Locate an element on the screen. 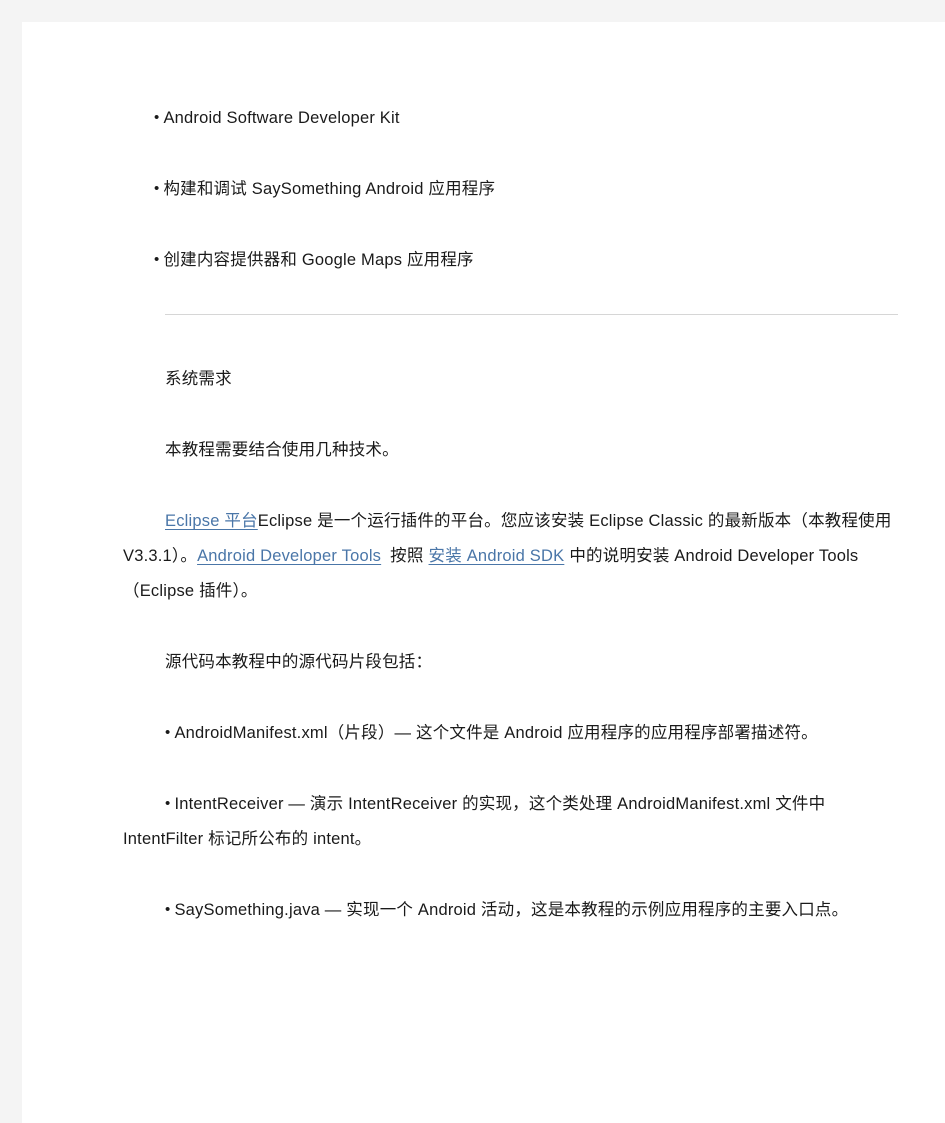 The height and width of the screenshot is (1123, 945). requirements-text-2: 按照 is located at coordinates (407, 556).